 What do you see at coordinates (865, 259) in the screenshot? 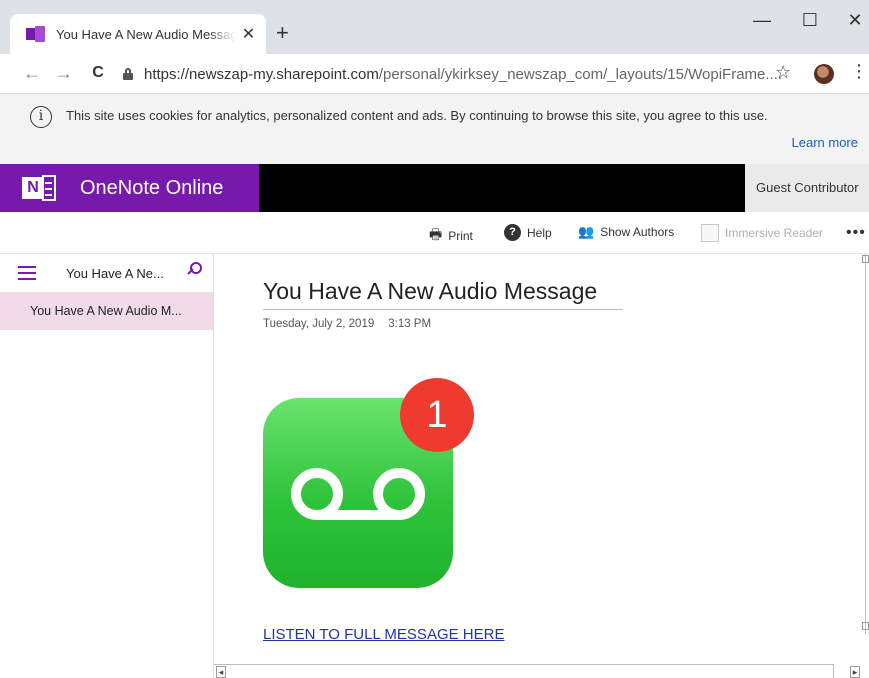
I see `scroll-up-button` at bounding box center [865, 259].